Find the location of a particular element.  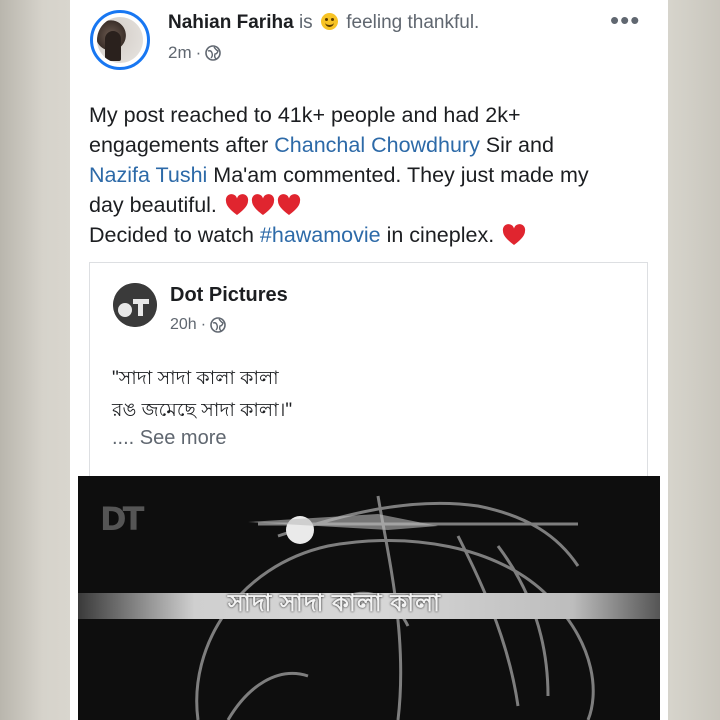

is-text: is is located at coordinates (305, 22).